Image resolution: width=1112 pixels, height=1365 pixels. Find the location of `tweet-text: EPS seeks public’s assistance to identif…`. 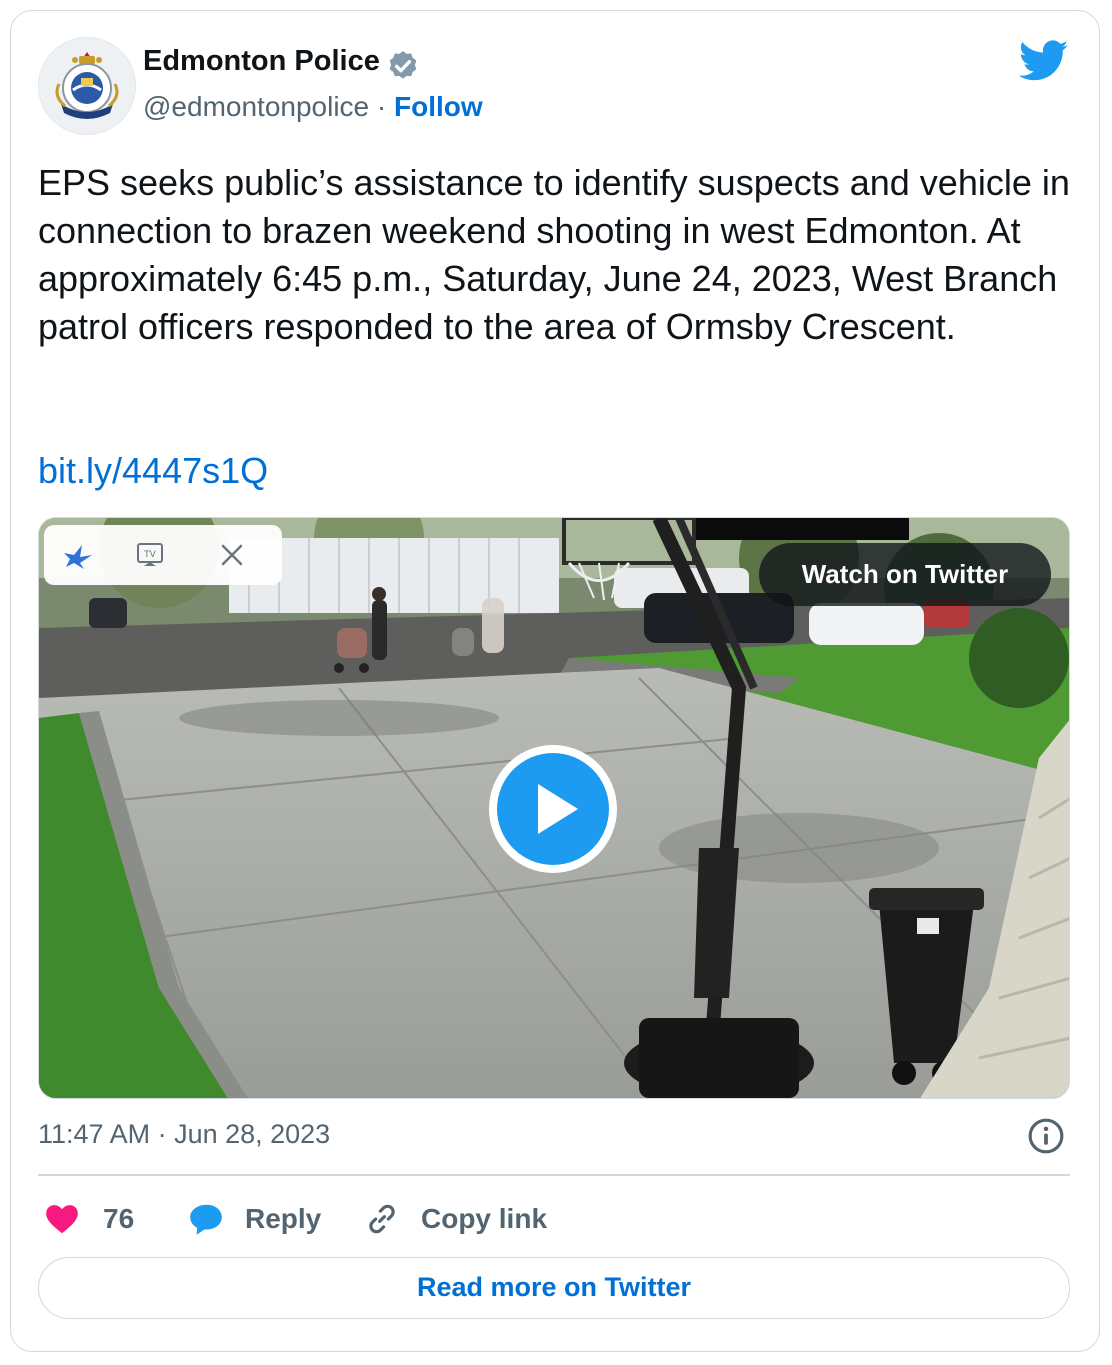

tweet-text: EPS seeks public’s assistance to identif… is located at coordinates (554, 254).